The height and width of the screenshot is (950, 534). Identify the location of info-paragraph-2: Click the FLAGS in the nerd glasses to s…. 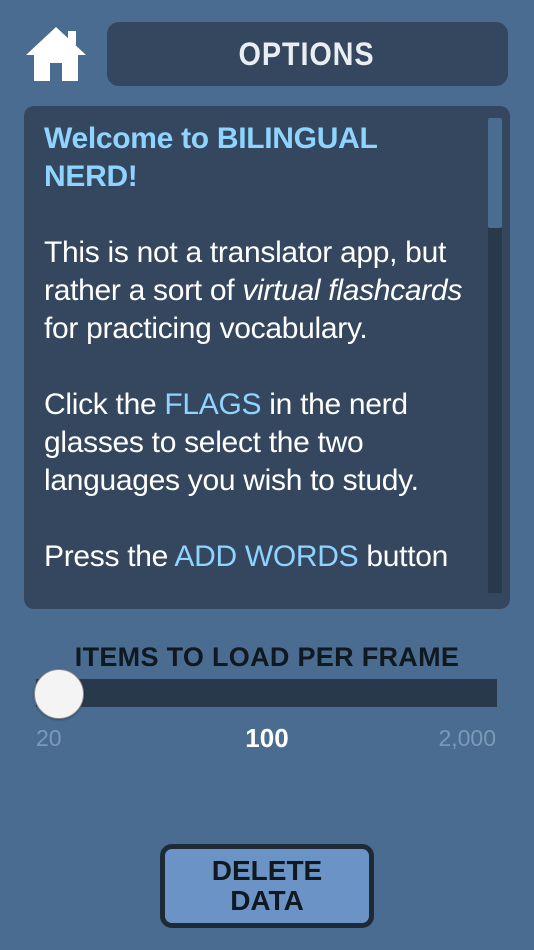
(254, 443).